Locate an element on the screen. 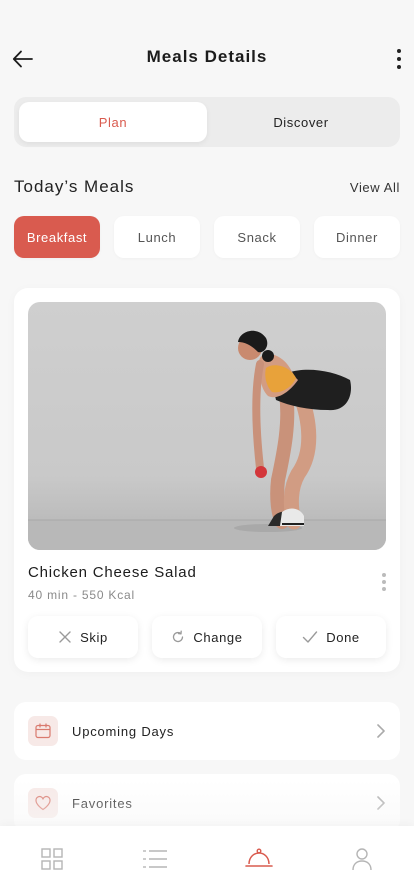 The image size is (414, 896). tab-dashboard is located at coordinates (52, 861).